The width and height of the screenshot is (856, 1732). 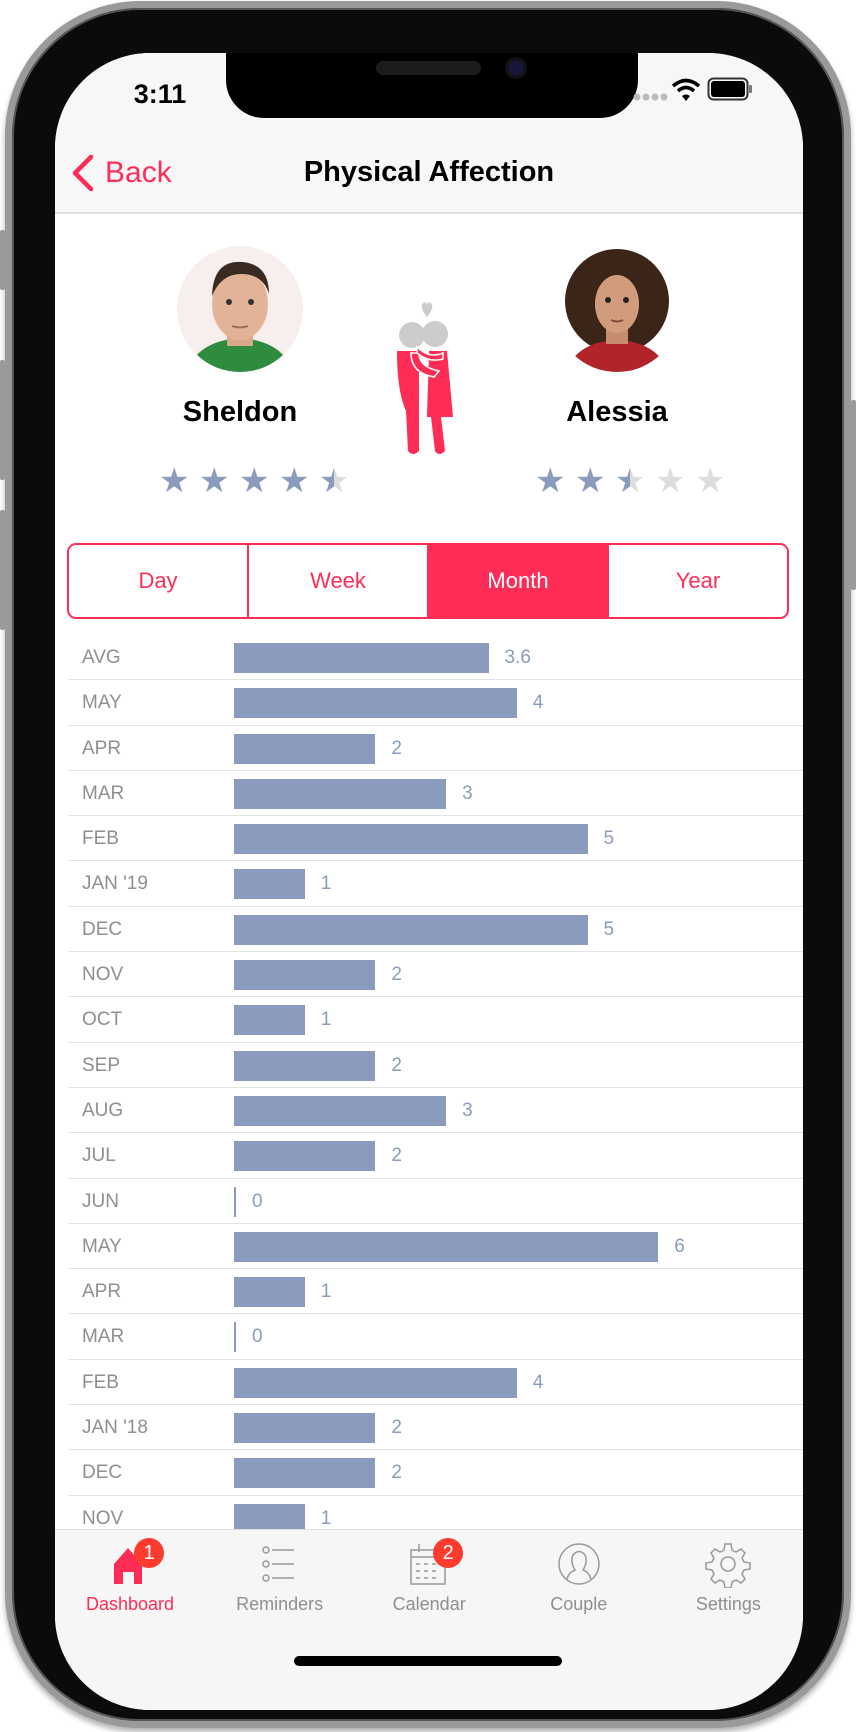 I want to click on table-row: NOV 2, so click(x=435, y=975).